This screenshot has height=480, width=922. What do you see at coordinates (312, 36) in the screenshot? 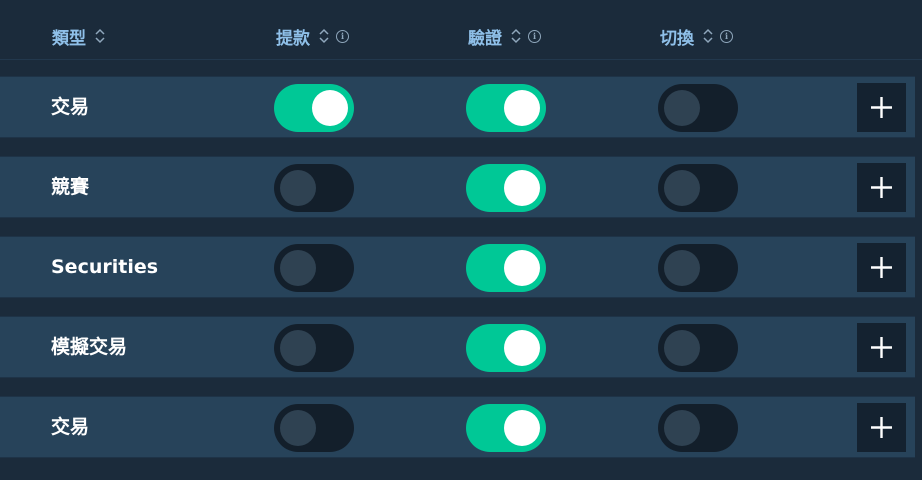
I see `column-header-withdraw: 提款 i` at bounding box center [312, 36].